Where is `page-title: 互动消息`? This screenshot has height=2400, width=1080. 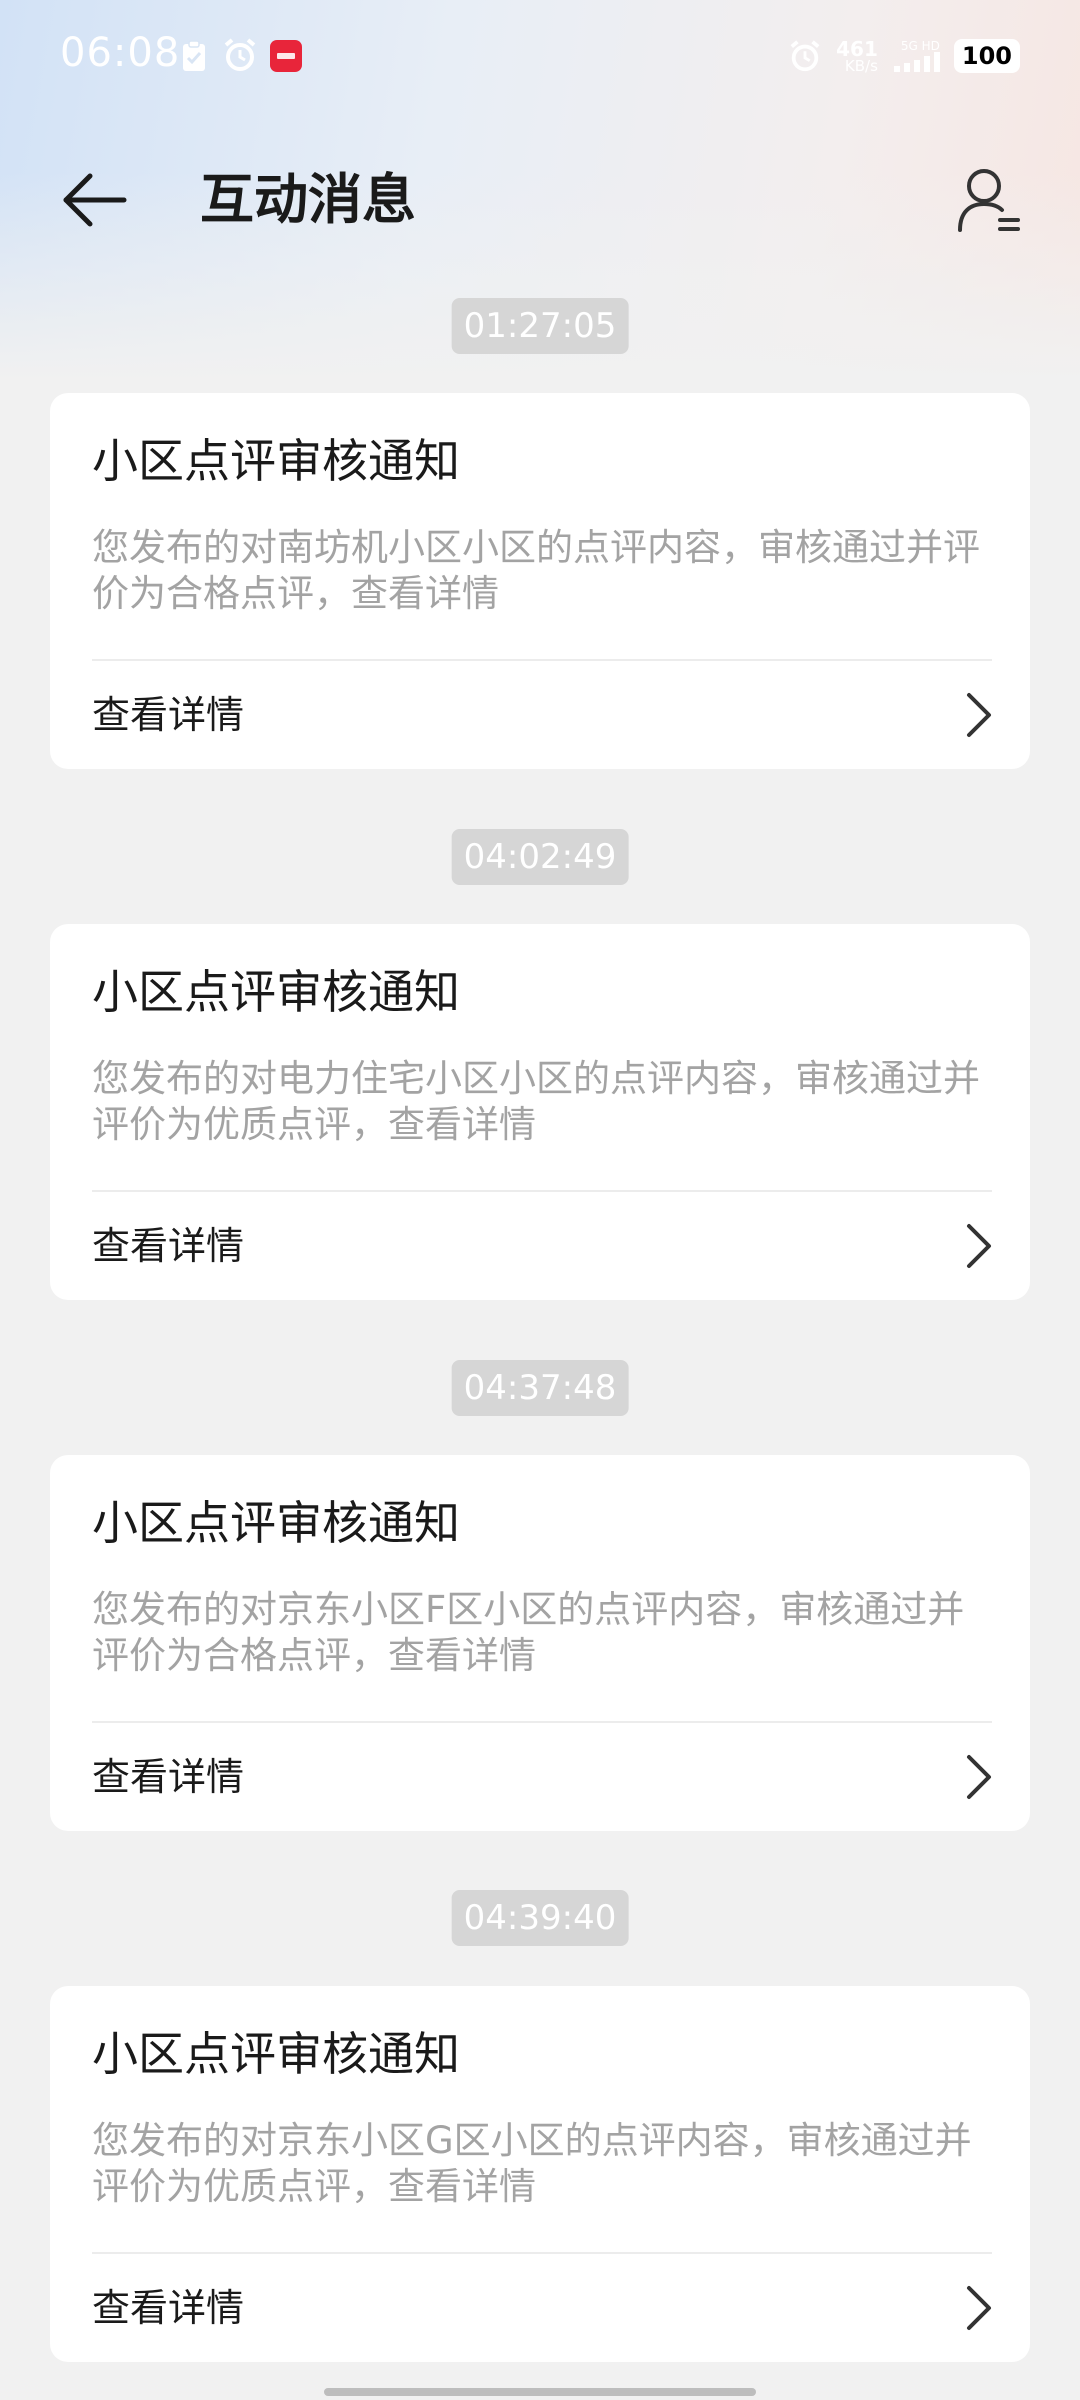 page-title: 互动消息 is located at coordinates (308, 199).